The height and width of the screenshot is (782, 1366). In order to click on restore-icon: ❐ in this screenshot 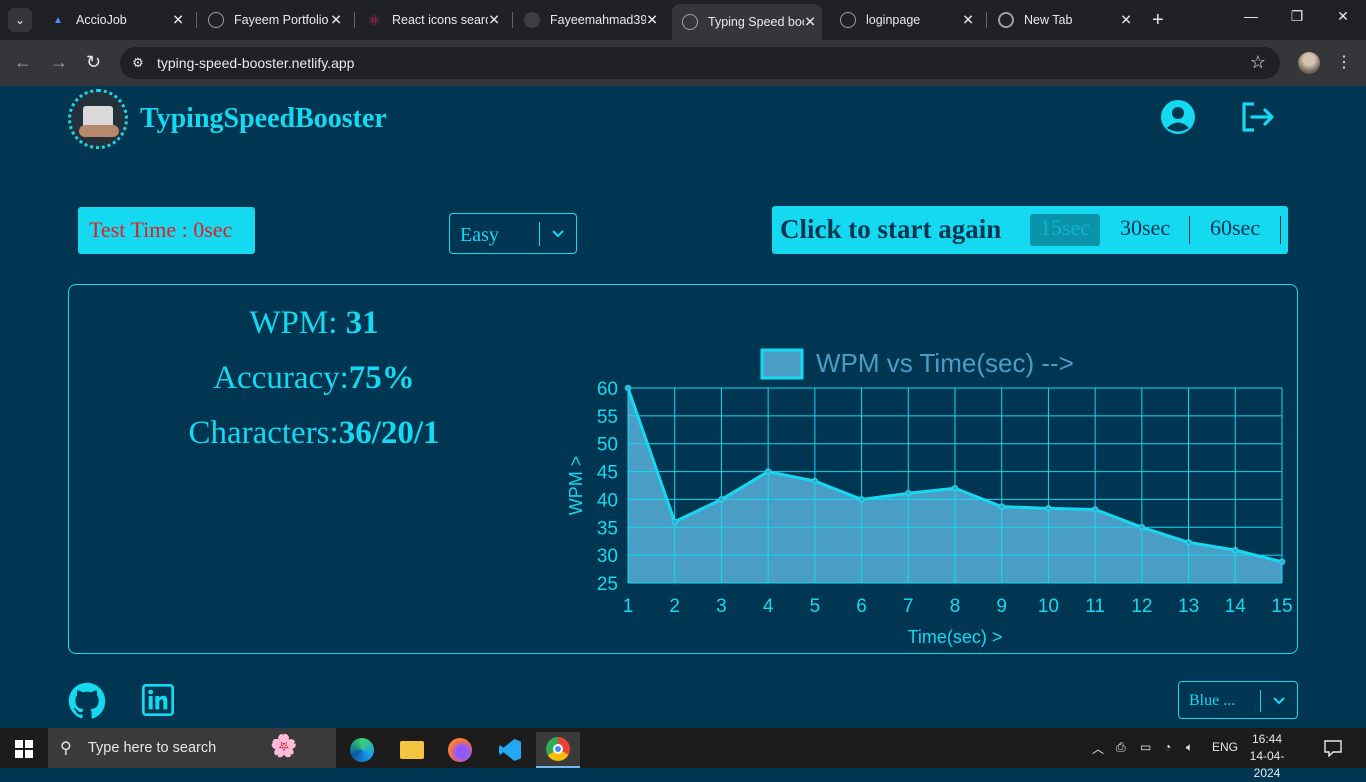, I will do `click(1297, 16)`.